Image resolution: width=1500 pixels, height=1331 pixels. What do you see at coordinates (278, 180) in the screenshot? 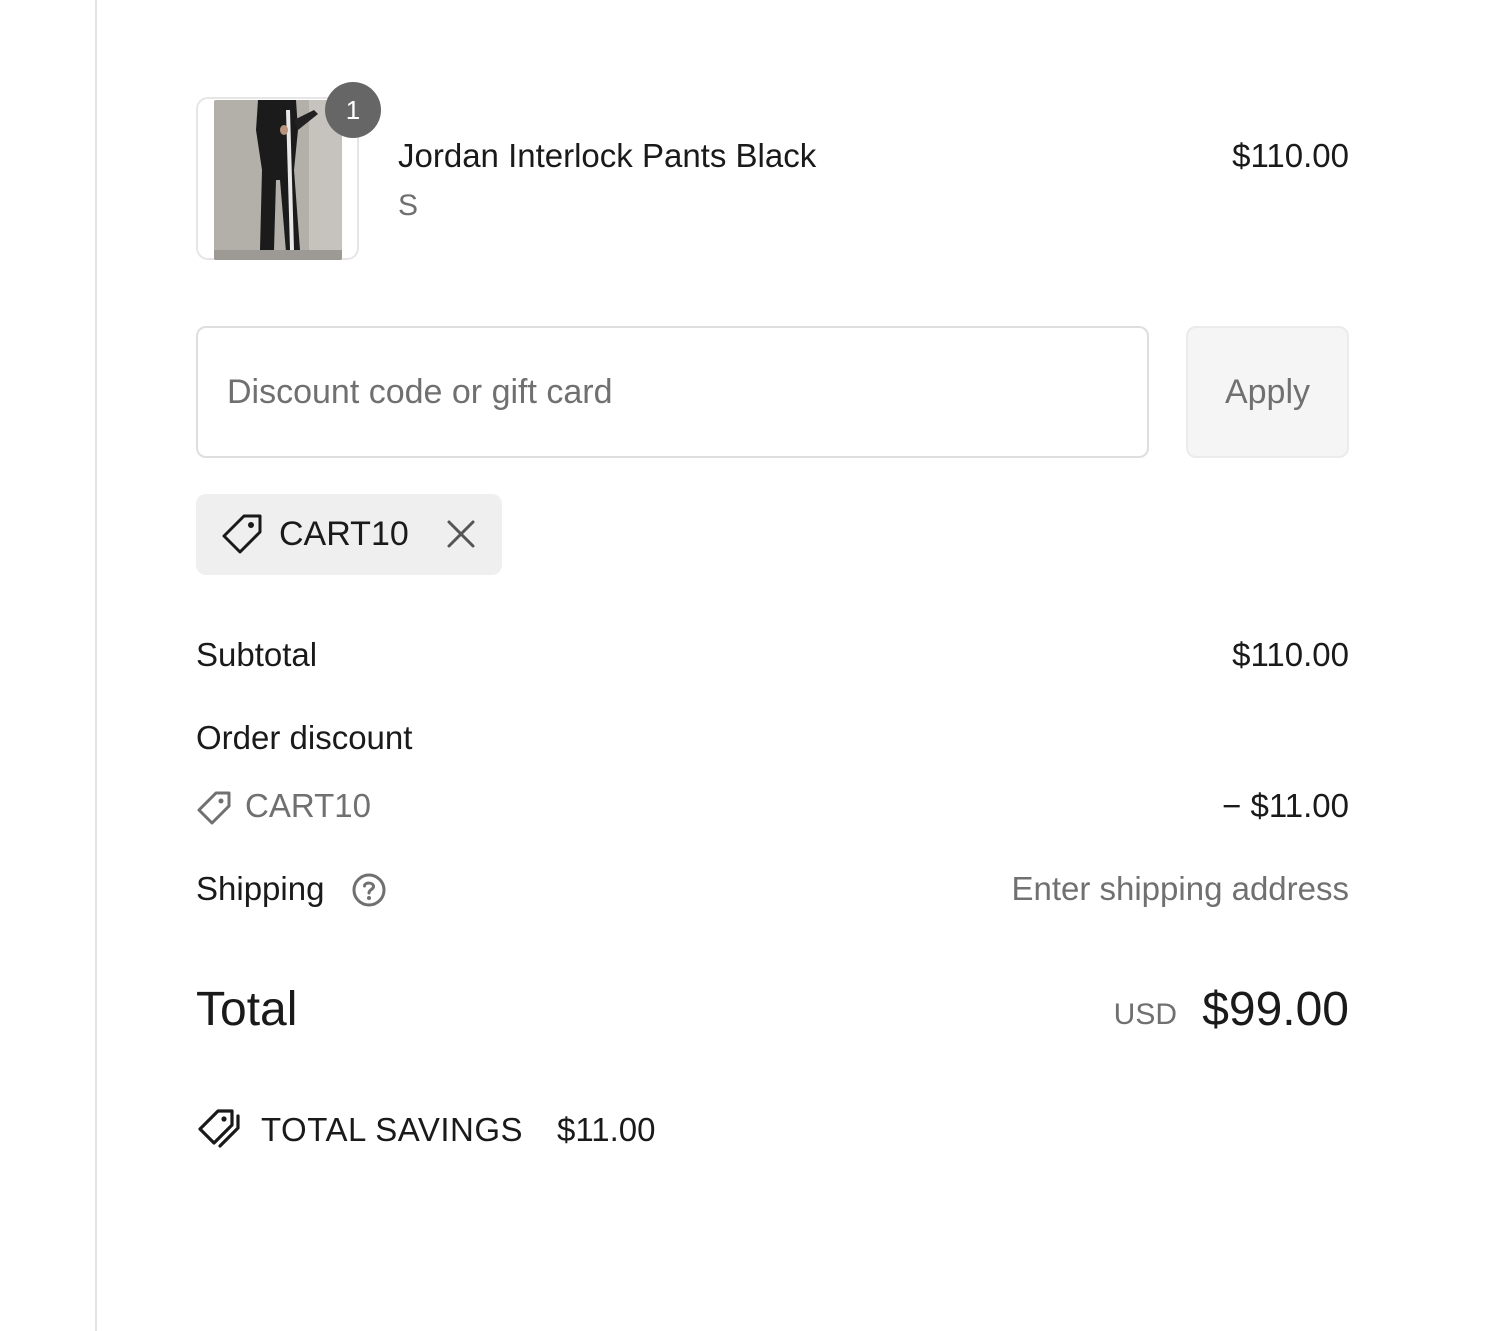
I see `product-image` at bounding box center [278, 180].